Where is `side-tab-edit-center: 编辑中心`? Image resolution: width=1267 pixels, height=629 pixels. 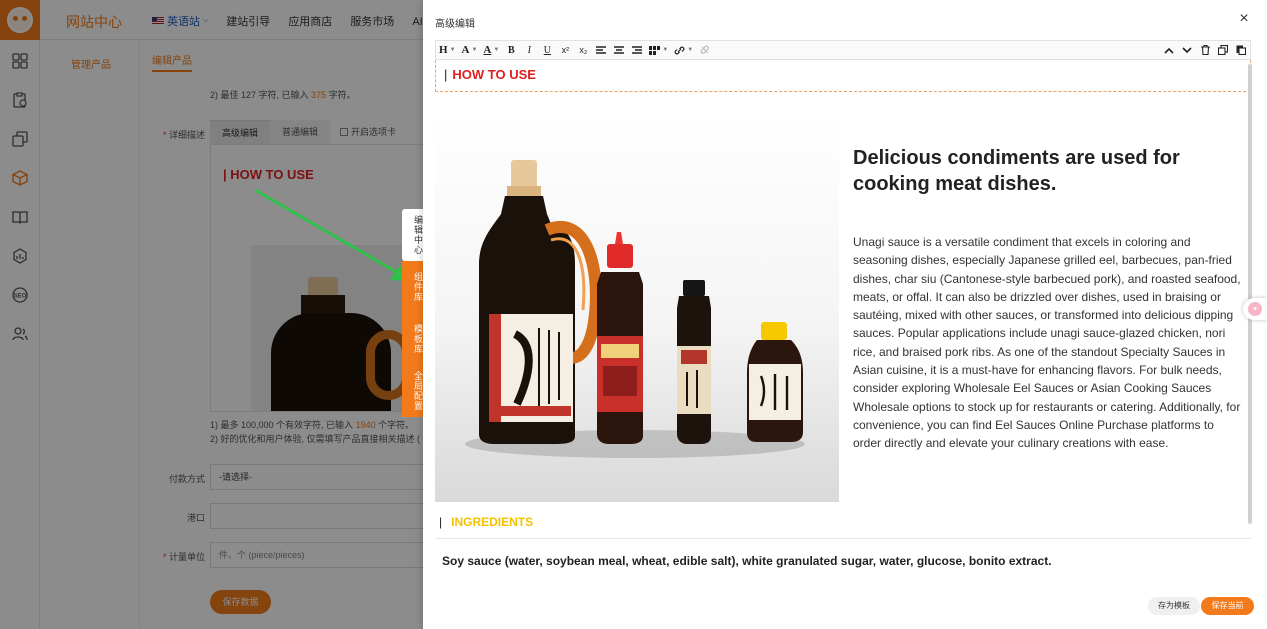 side-tab-edit-center: 编辑中心 is located at coordinates (412, 235).